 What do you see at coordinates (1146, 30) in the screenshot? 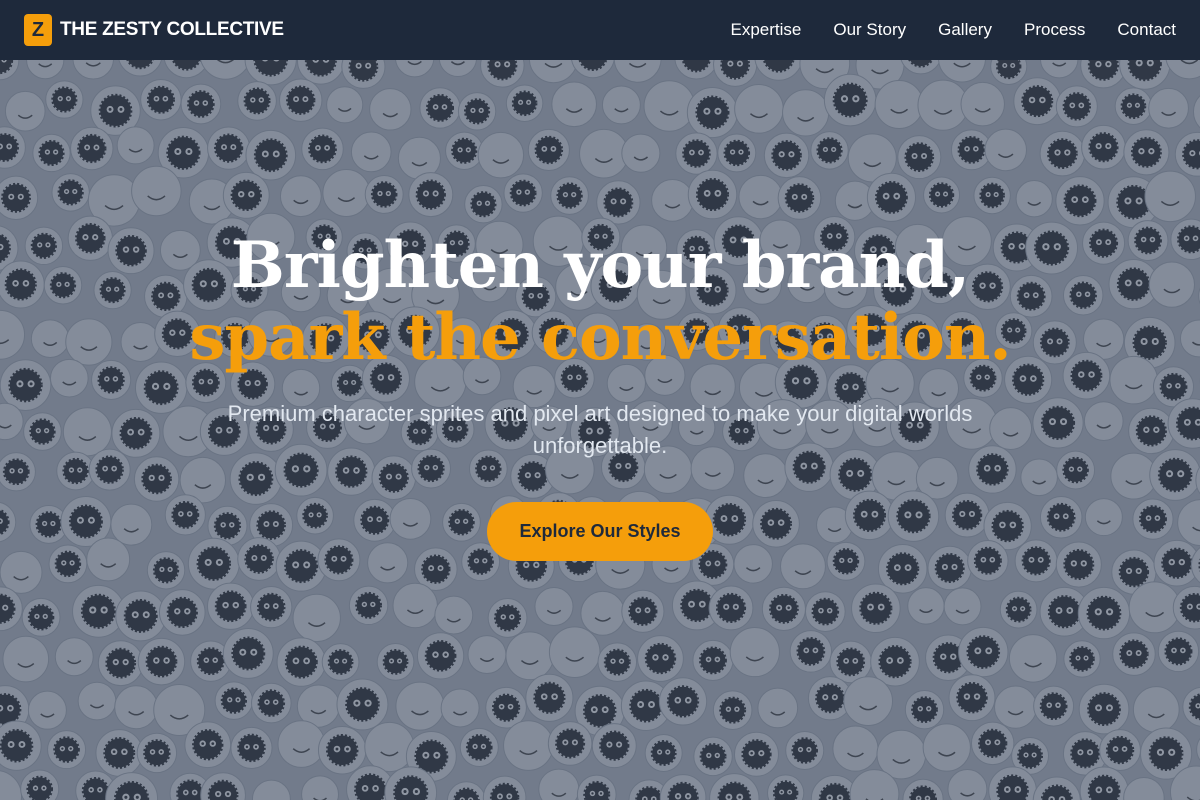
I see `nav-link-contact: Contact` at bounding box center [1146, 30].